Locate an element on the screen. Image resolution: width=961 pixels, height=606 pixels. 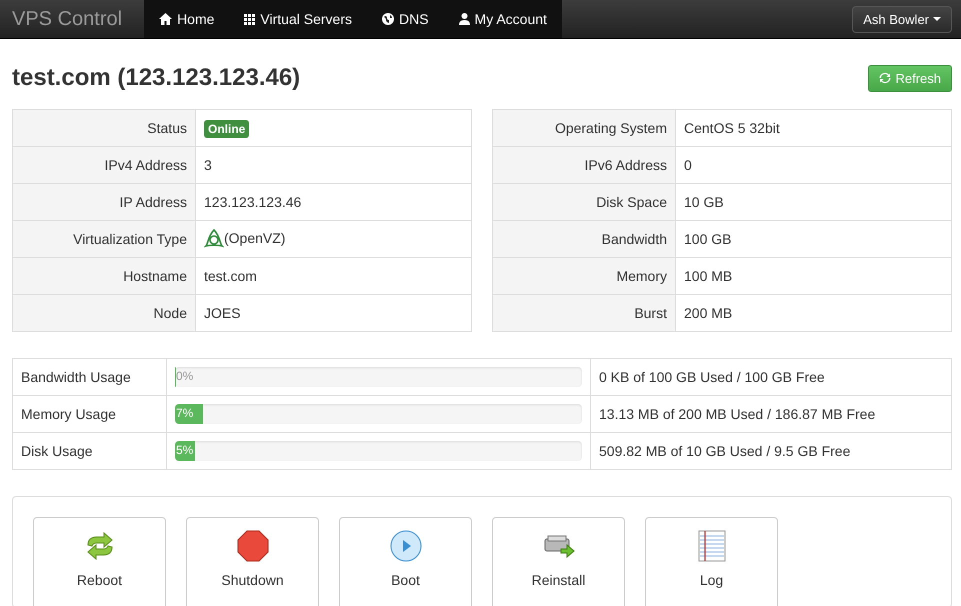
refresh-icon is located at coordinates (885, 78).